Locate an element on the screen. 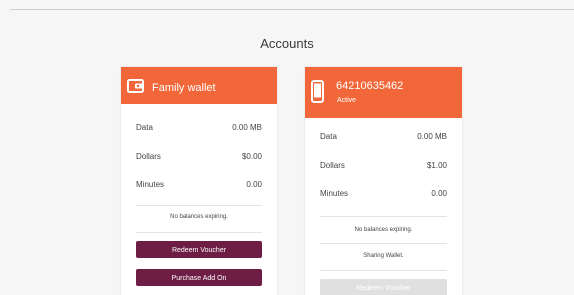 This screenshot has height=295, width=574. account-number: 64210635462 is located at coordinates (370, 86).